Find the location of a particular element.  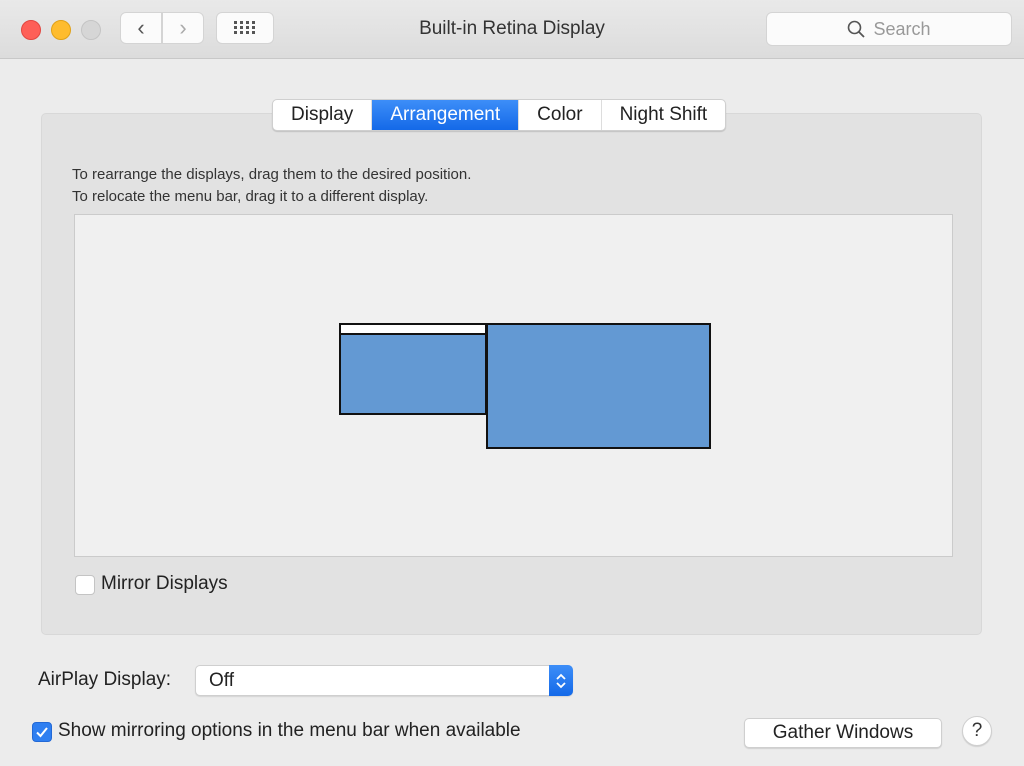

tab-arrangement: Arrangement is located at coordinates (446, 115).